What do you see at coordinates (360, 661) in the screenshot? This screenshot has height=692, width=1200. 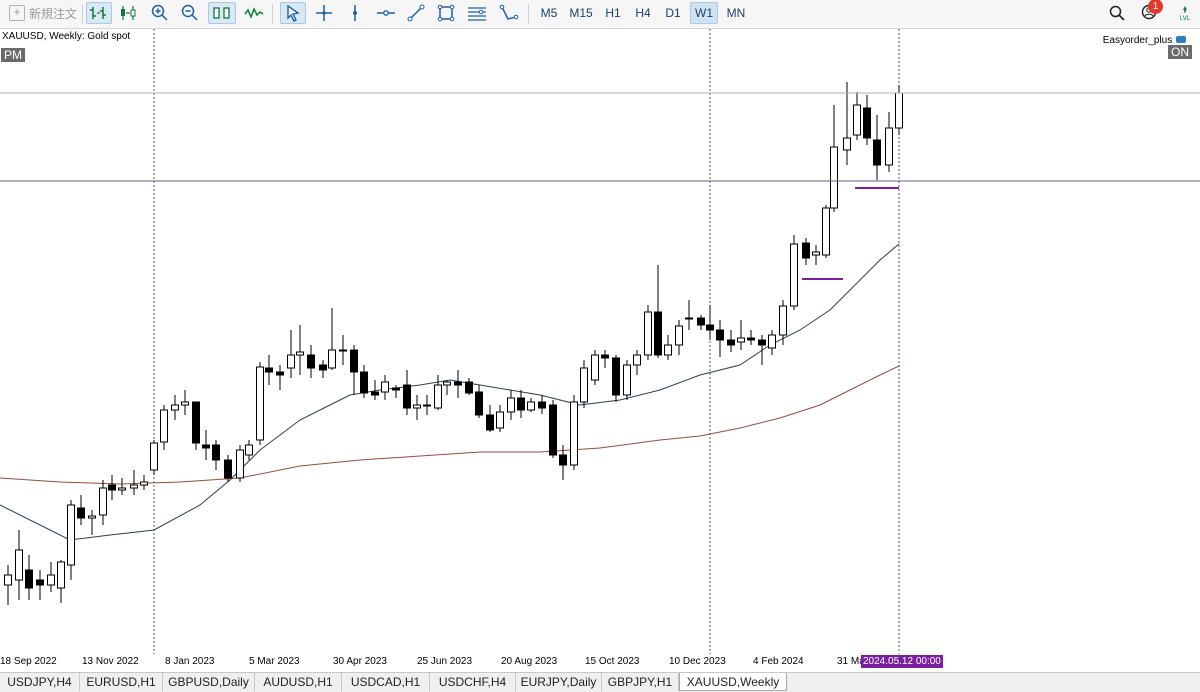 I see `time-label: 30 Apr 2023` at bounding box center [360, 661].